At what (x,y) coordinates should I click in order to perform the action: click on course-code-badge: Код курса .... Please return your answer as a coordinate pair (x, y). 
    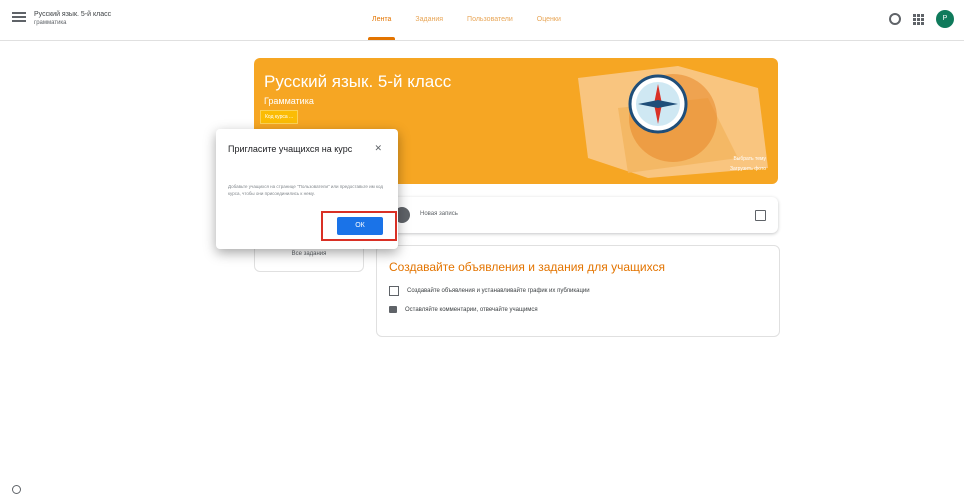
    Looking at the image, I should click on (279, 117).